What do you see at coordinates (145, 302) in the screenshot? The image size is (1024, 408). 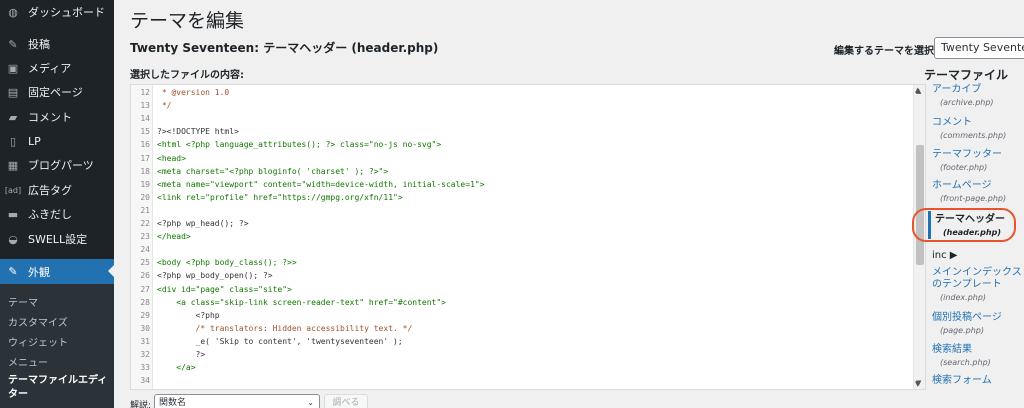 I see `line-number: 28` at bounding box center [145, 302].